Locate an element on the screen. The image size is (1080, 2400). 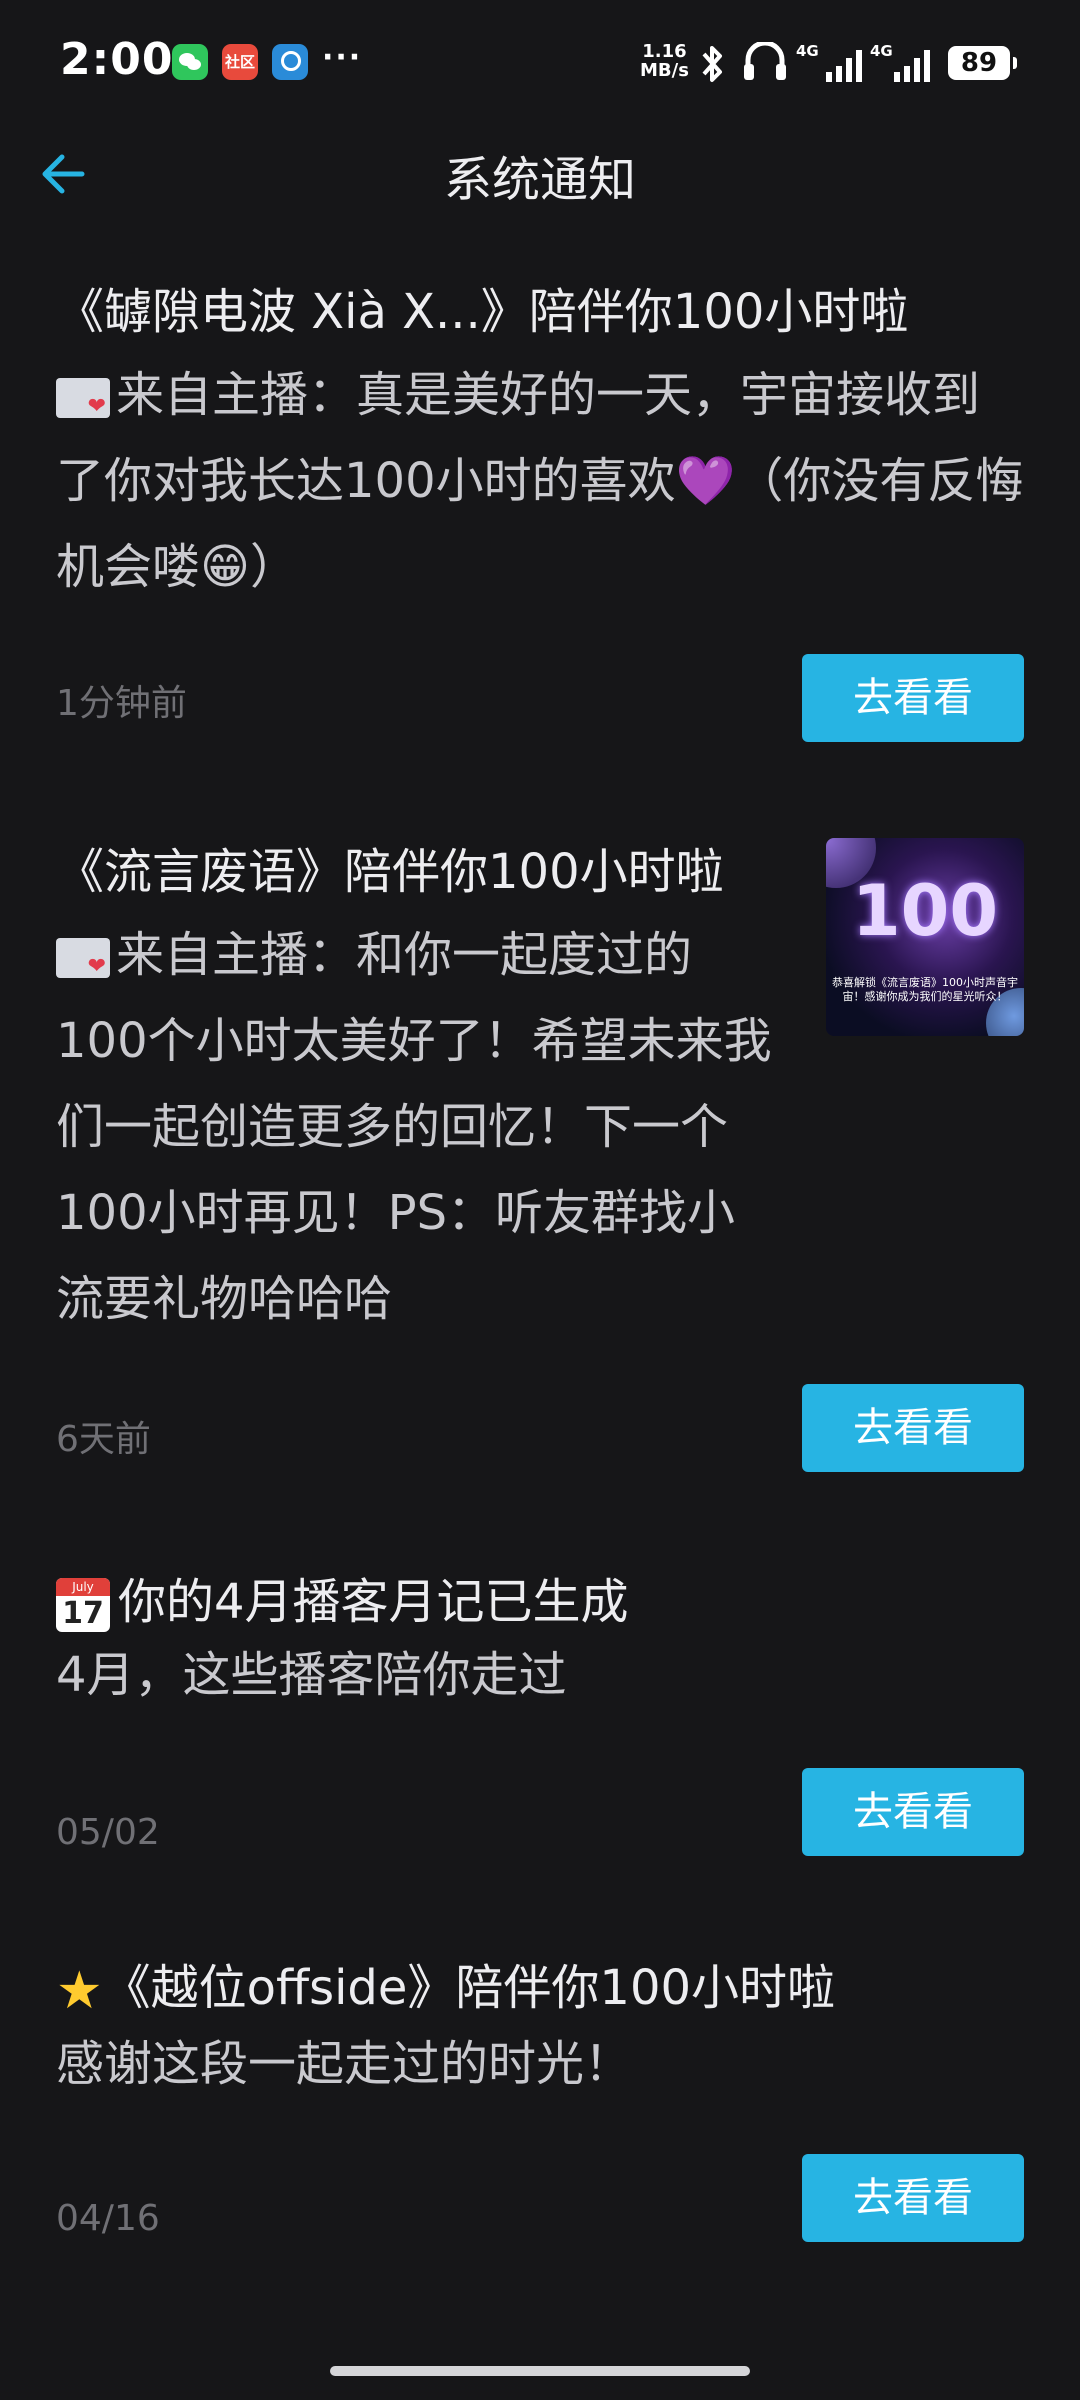
signal1-label: 4G is located at coordinates (807, 51).